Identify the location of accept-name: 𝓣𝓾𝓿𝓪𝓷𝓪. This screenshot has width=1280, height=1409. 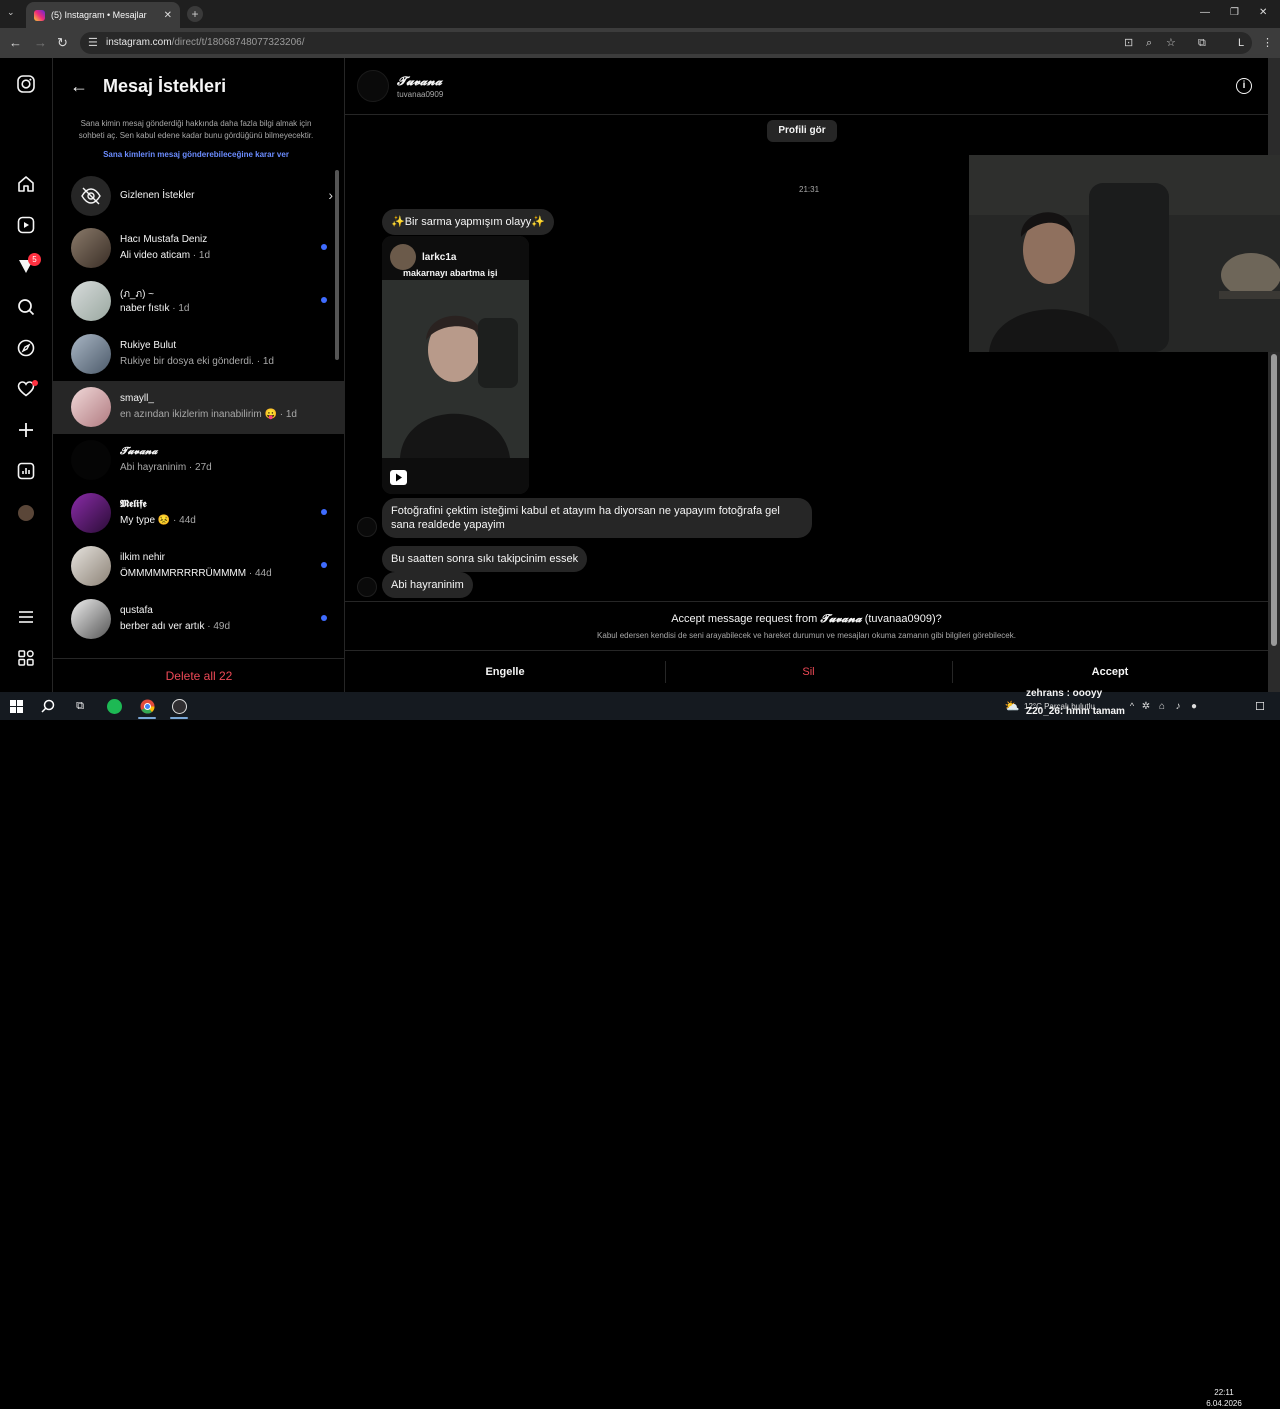
(841, 618).